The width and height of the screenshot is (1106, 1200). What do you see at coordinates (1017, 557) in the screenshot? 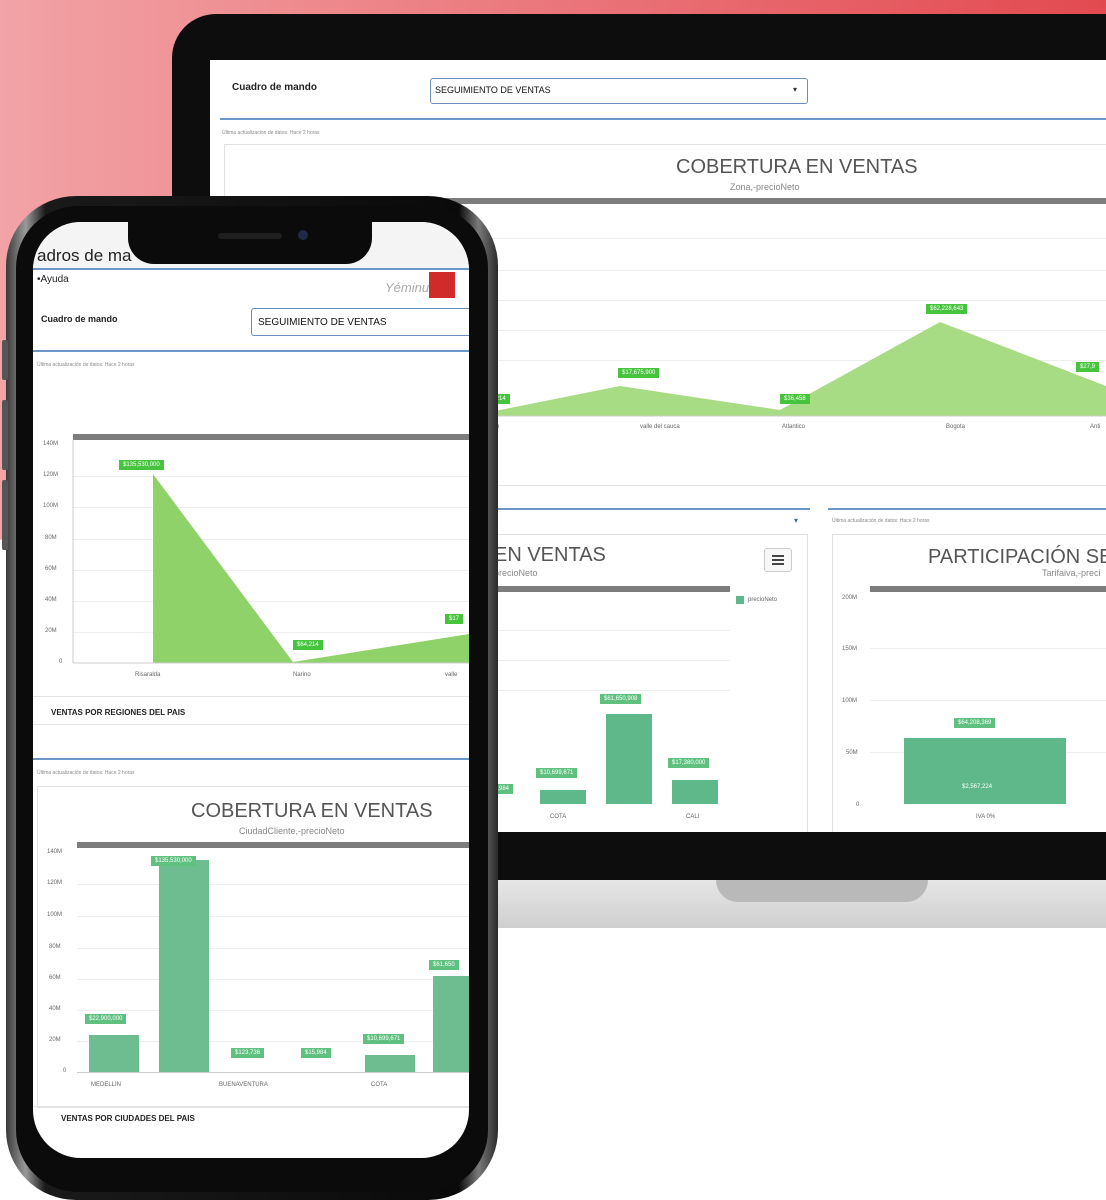
I see `mid-right-title: PARTICIPACIÓN SEG` at bounding box center [1017, 557].